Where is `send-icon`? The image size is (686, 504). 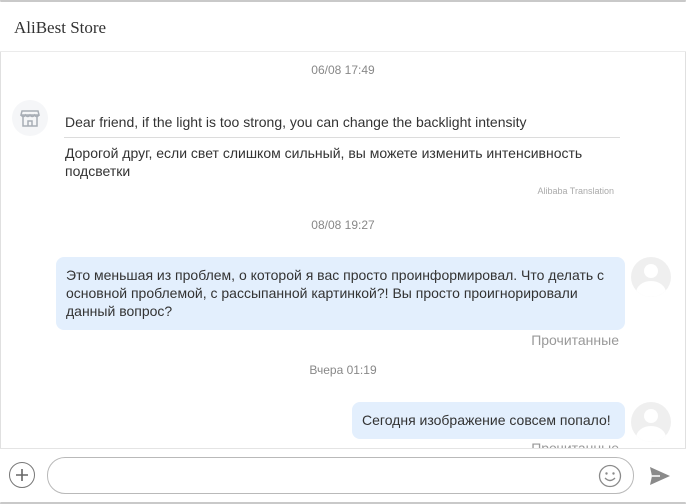
send-icon is located at coordinates (660, 476).